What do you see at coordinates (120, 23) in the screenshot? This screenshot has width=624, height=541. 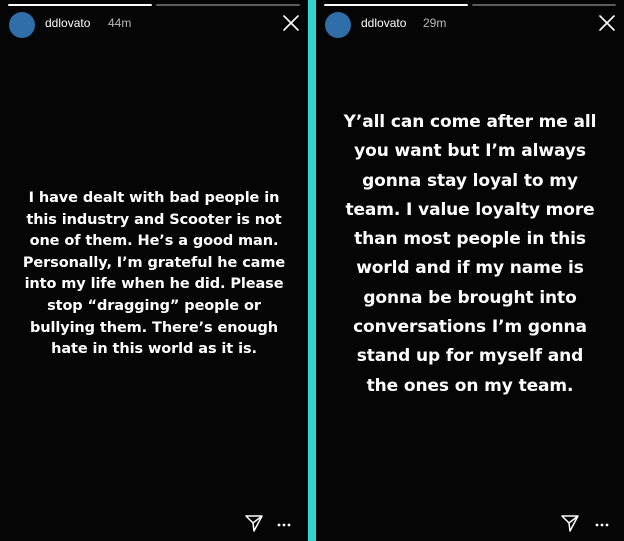 I see `story-timestamp: 44m` at bounding box center [120, 23].